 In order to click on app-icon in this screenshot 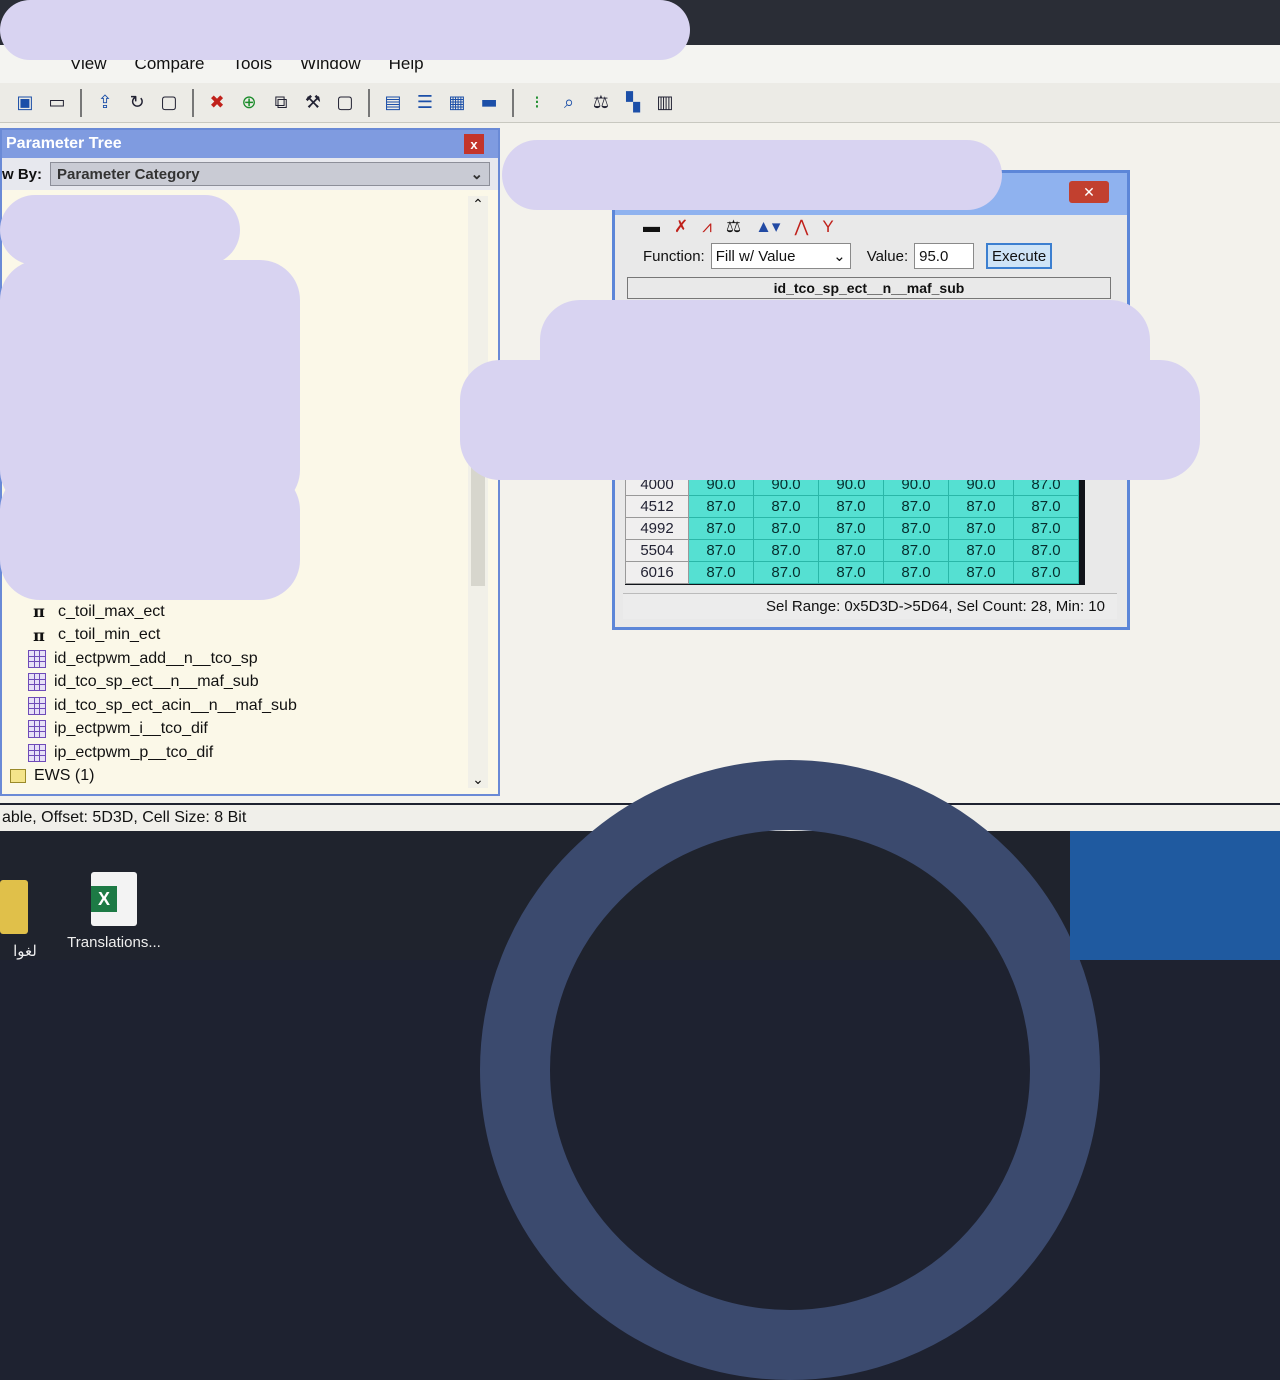, I will do `click(14, 907)`.